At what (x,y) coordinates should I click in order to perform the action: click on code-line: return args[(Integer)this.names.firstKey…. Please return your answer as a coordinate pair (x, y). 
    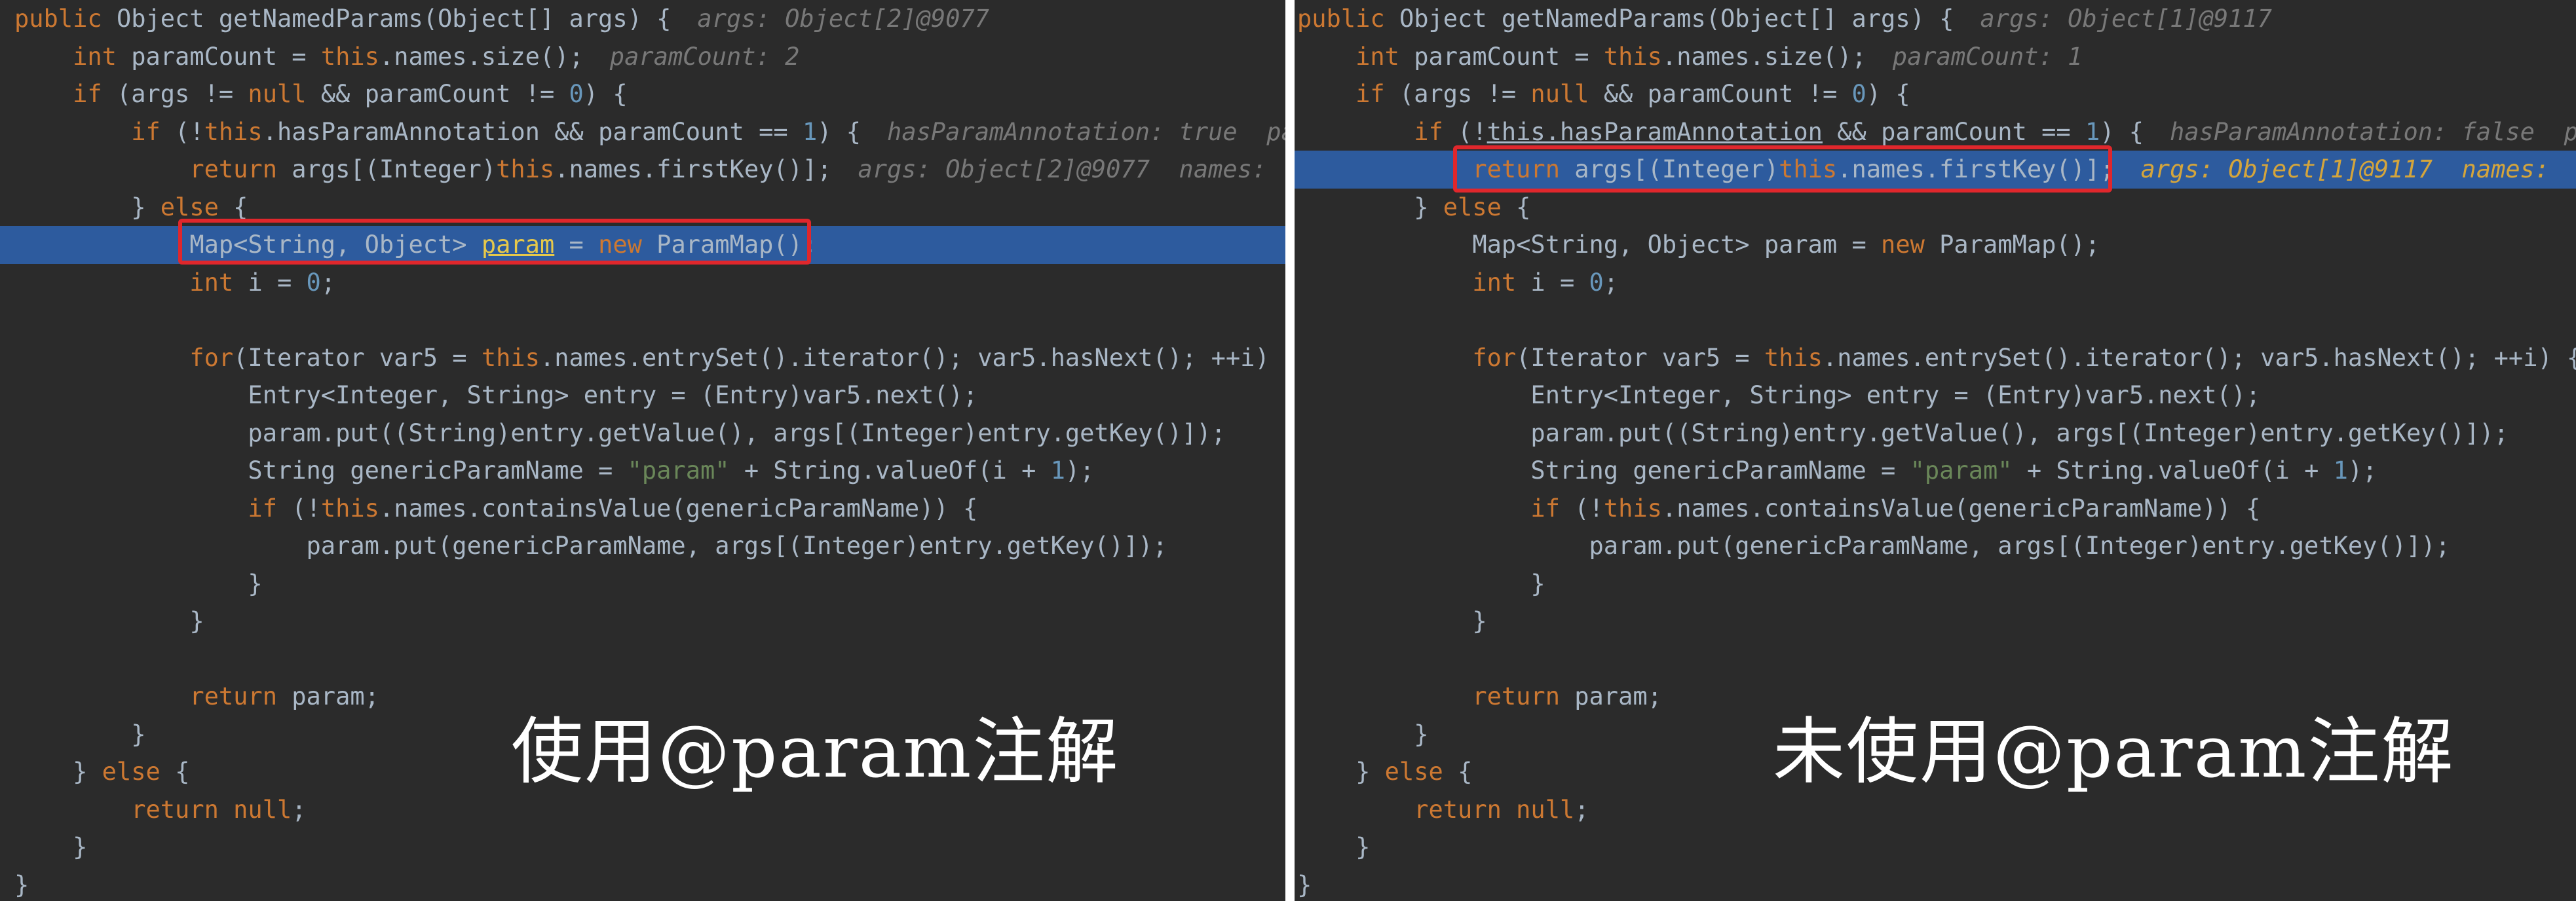
    Looking at the image, I should click on (643, 170).